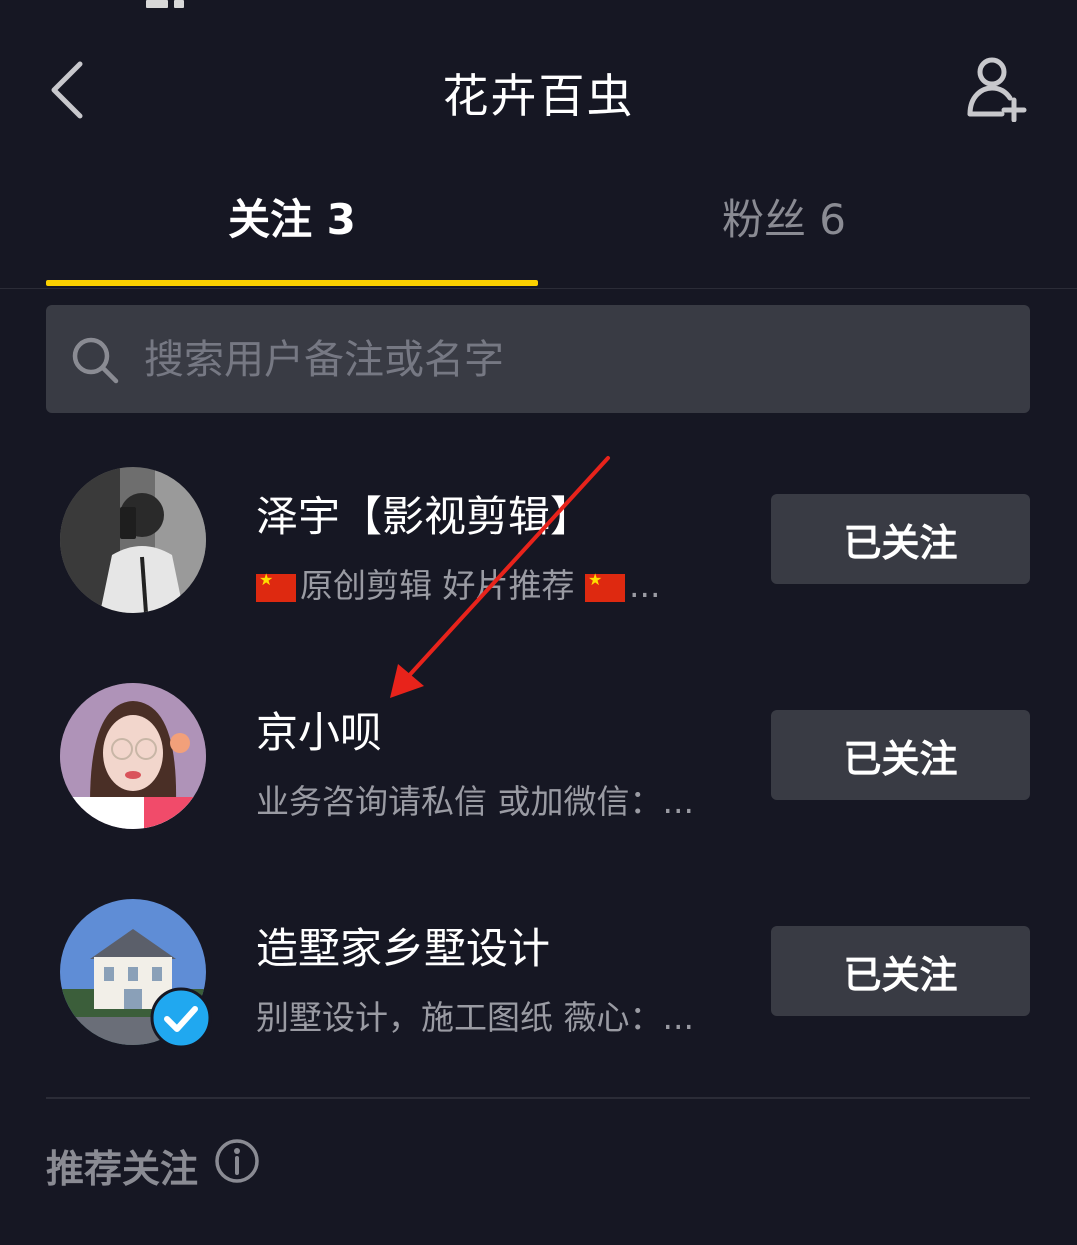 The width and height of the screenshot is (1077, 1245). What do you see at coordinates (292, 233) in the screenshot?
I see `tab-following: 关注 3` at bounding box center [292, 233].